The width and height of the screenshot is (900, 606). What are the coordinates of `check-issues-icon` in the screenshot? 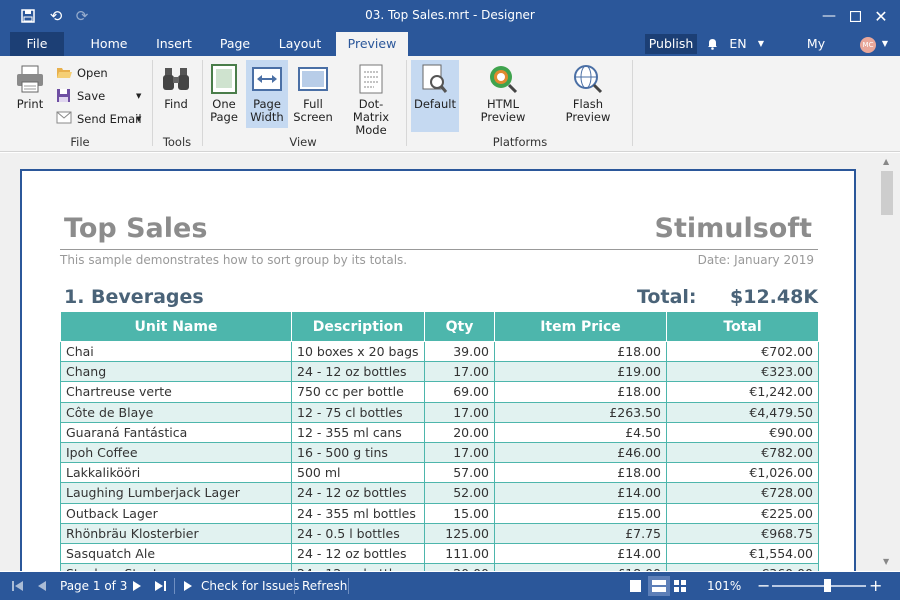 It's located at (188, 586).